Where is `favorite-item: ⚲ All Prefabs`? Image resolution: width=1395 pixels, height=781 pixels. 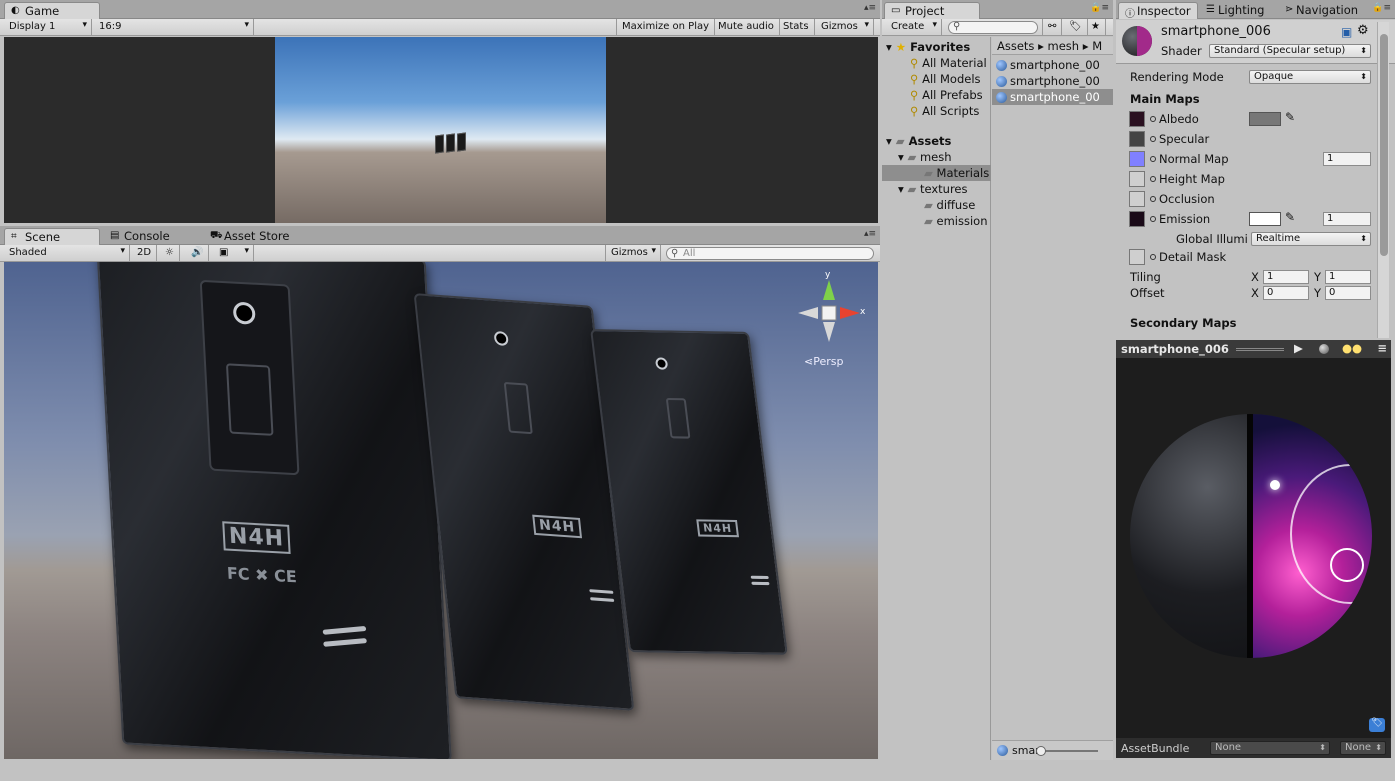
favorite-item: ⚲ All Prefabs is located at coordinates (946, 95).